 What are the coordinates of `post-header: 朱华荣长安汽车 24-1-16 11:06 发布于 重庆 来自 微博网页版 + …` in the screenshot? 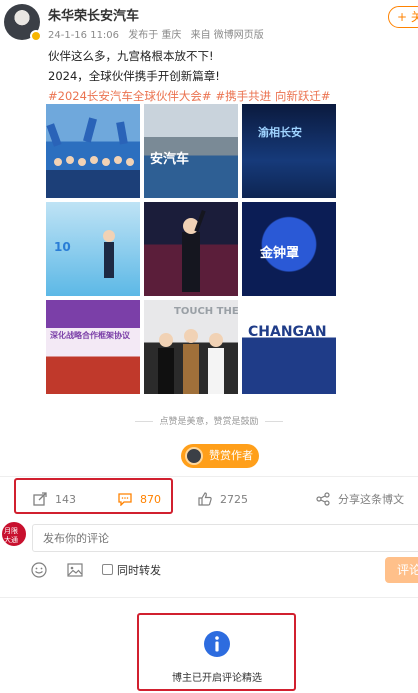 It's located at (209, 22).